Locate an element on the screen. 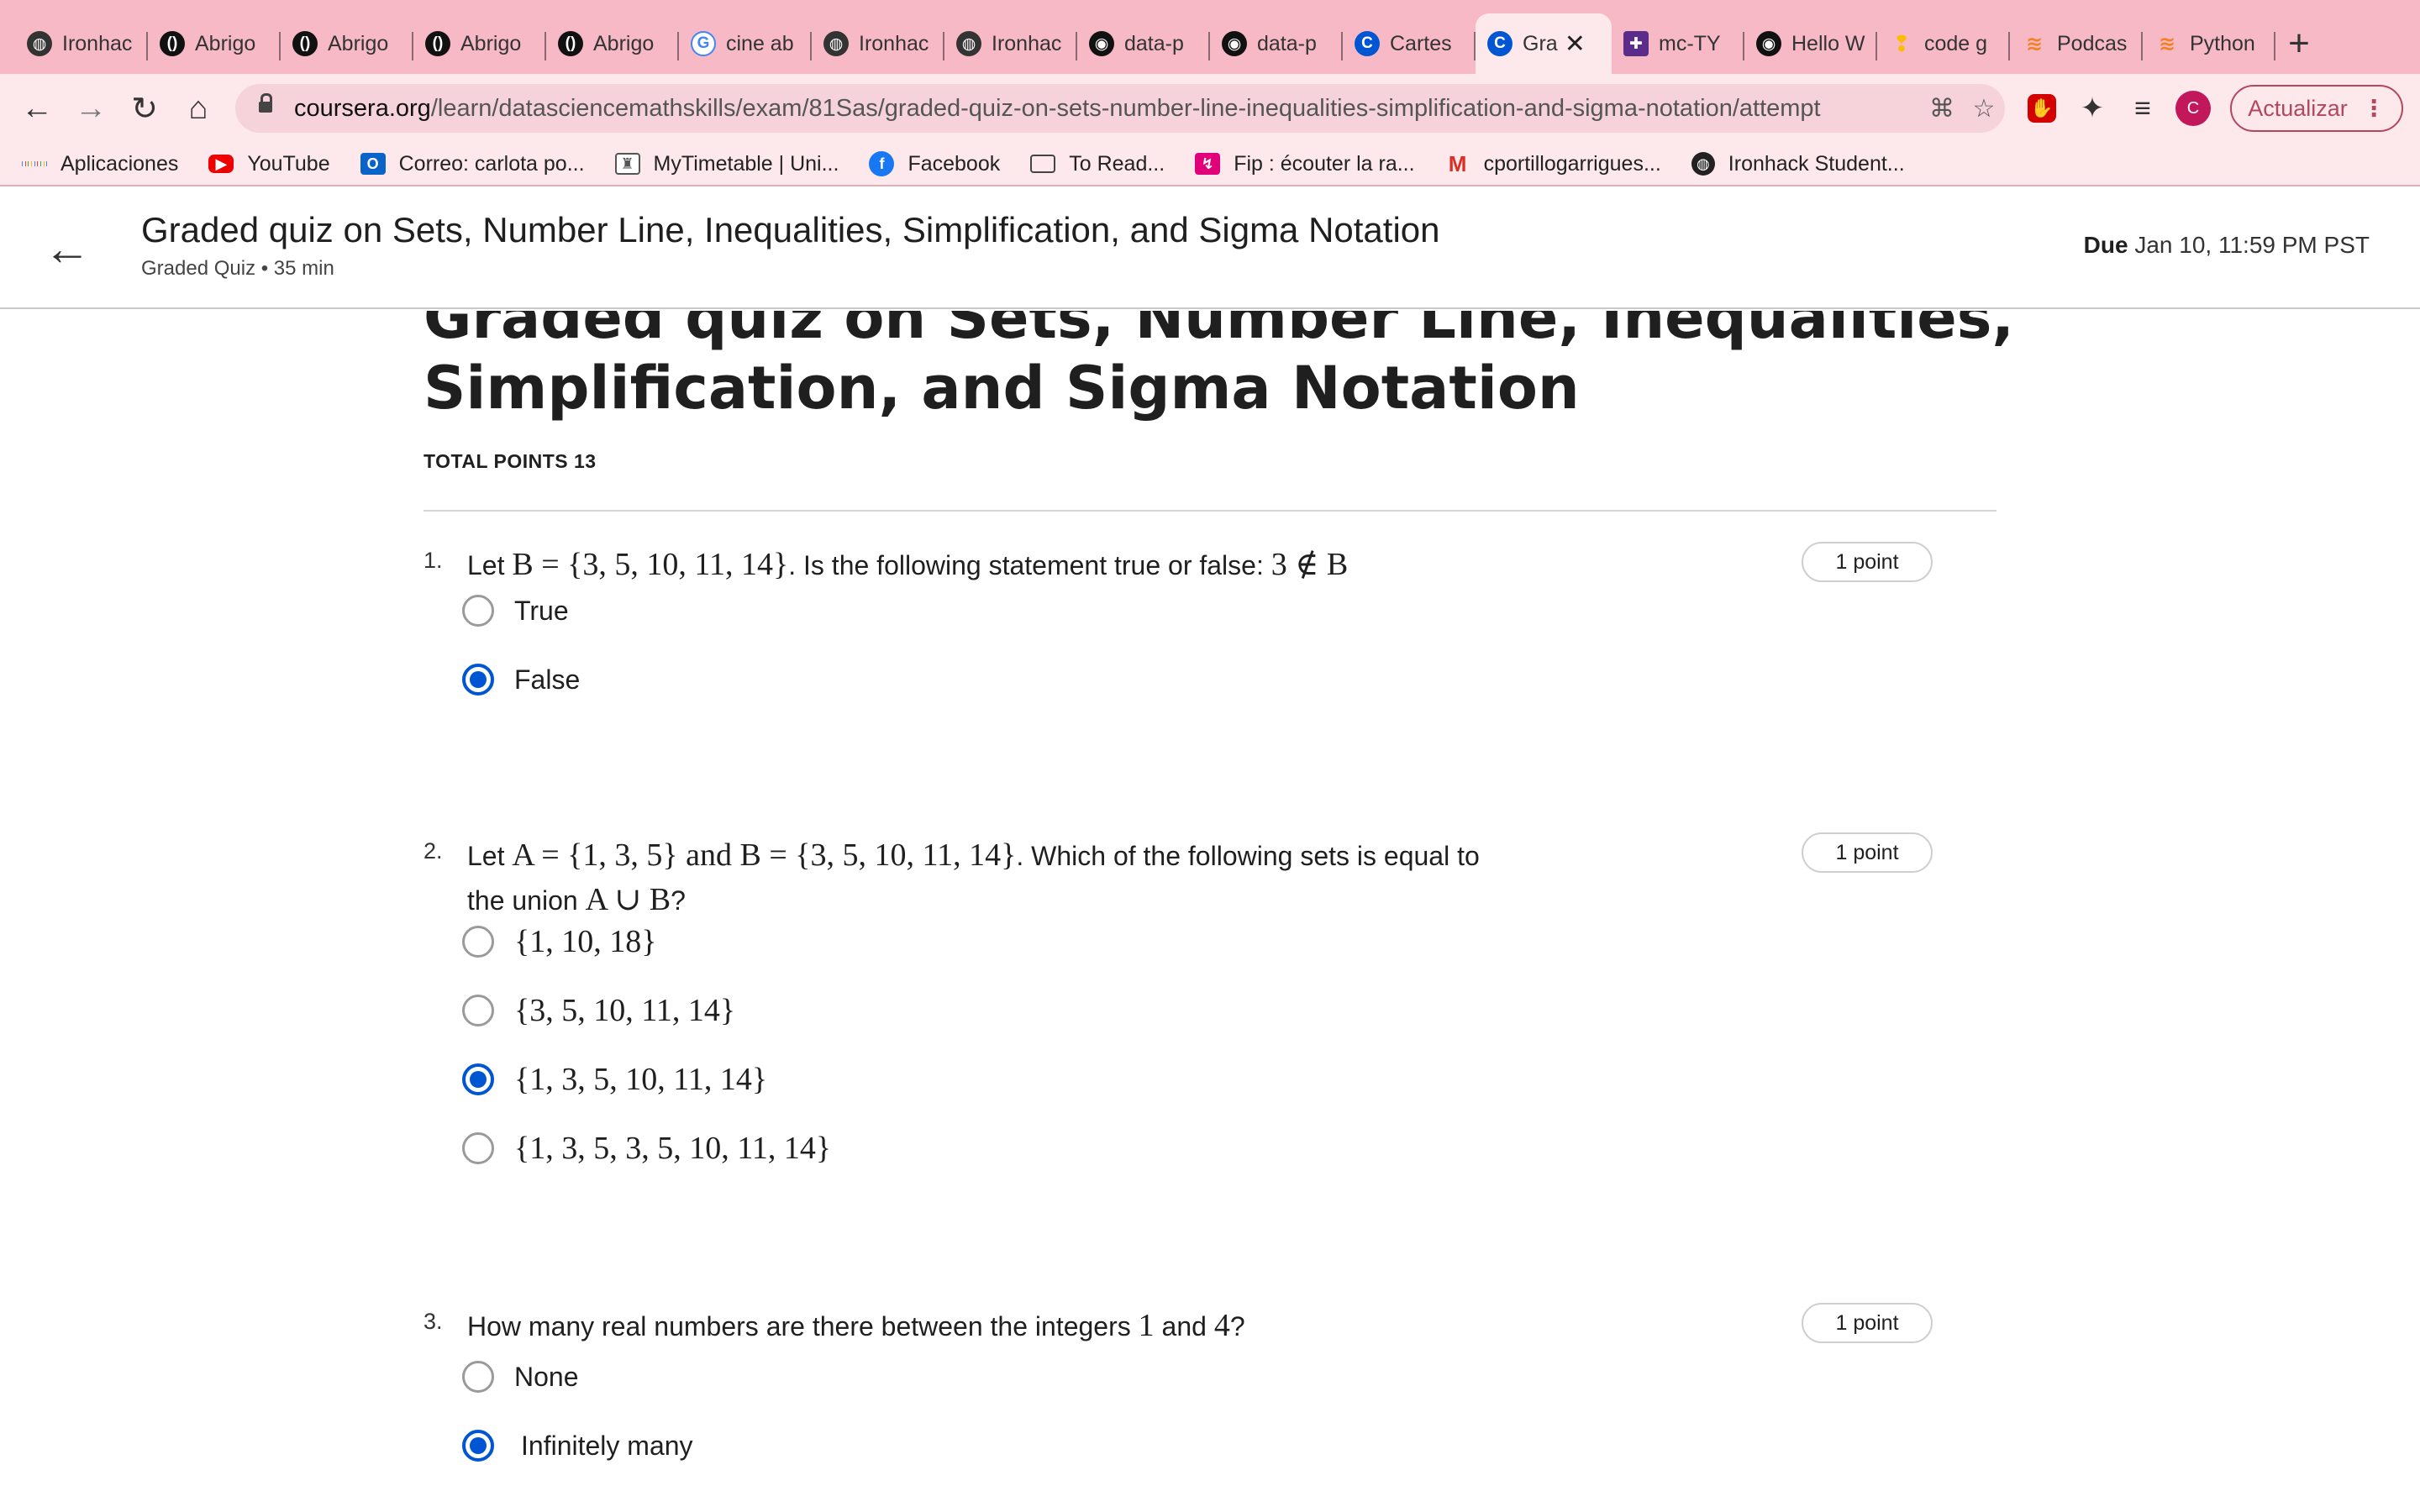 The height and width of the screenshot is (1512, 2420). back-icon: ← is located at coordinates (37, 108).